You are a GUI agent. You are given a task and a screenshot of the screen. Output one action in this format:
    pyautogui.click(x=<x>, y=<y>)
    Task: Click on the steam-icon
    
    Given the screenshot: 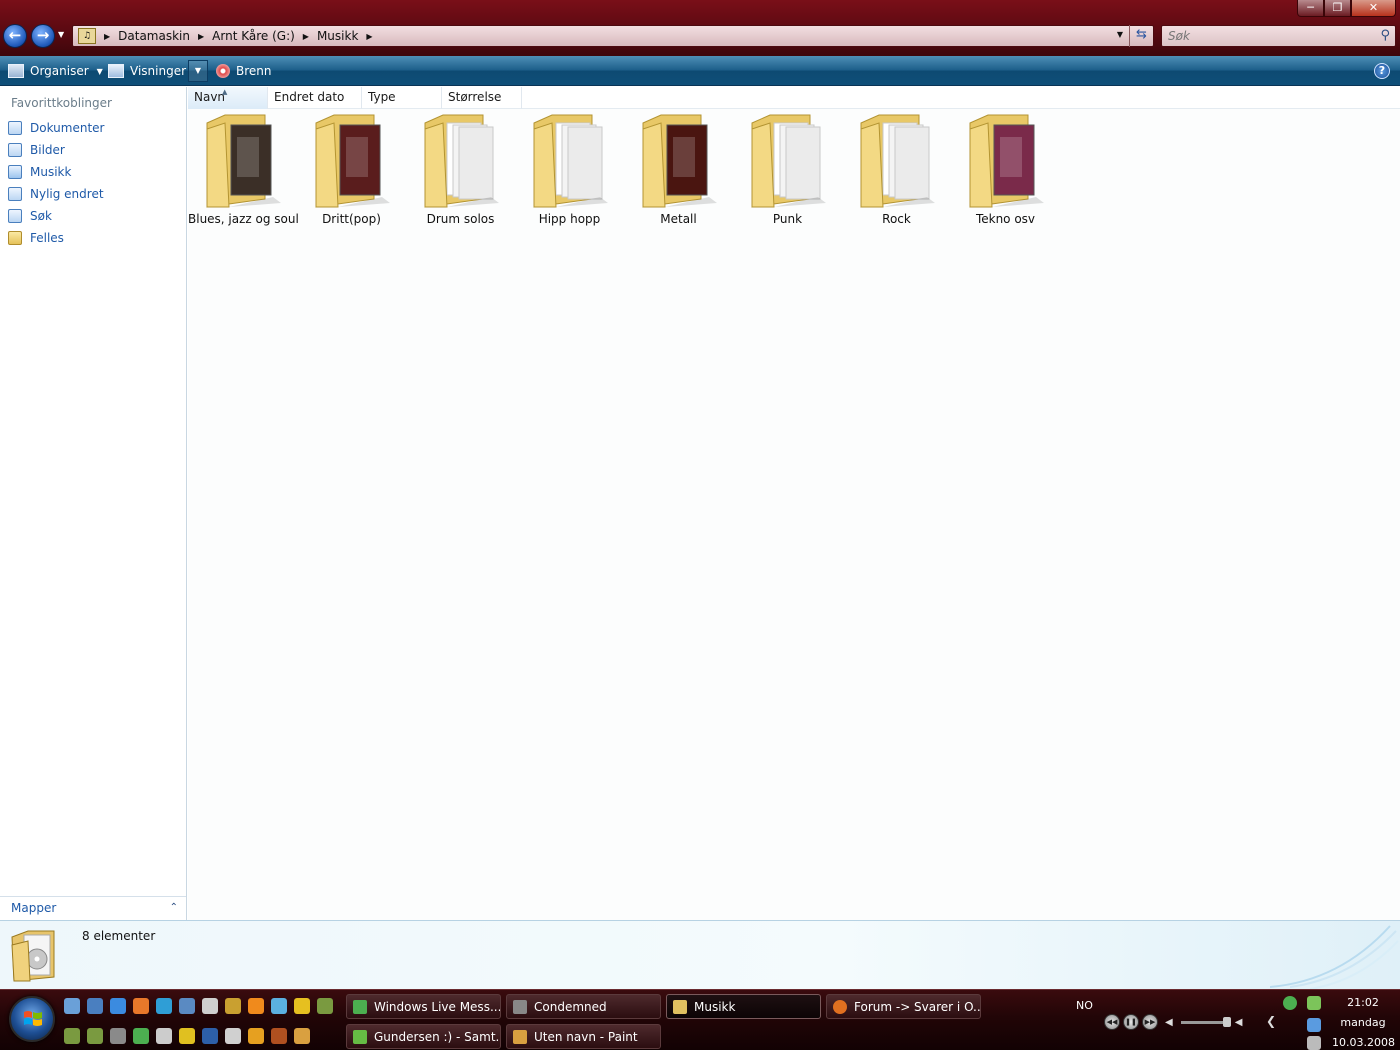 What is the action you would take?
    pyautogui.click(x=164, y=1036)
    